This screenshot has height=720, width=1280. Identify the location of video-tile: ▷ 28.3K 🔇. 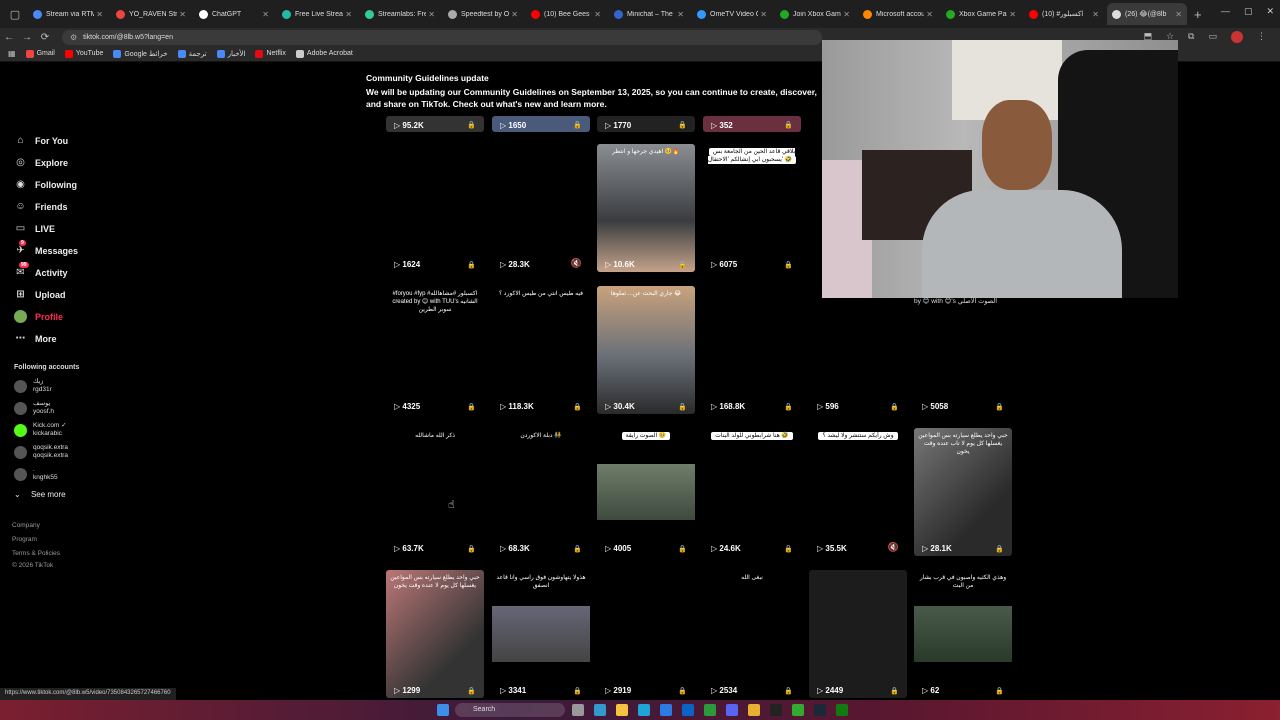
(541, 208).